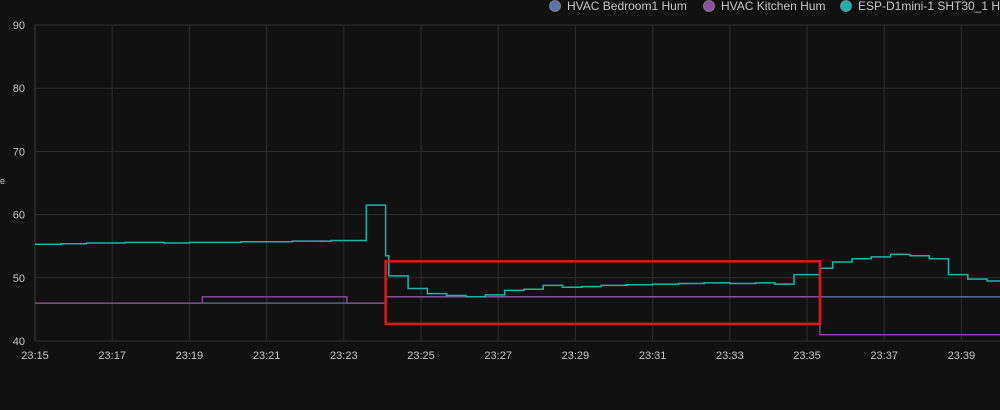  Describe the element at coordinates (190, 356) in the screenshot. I see `x-tick-label: 23:19` at that location.